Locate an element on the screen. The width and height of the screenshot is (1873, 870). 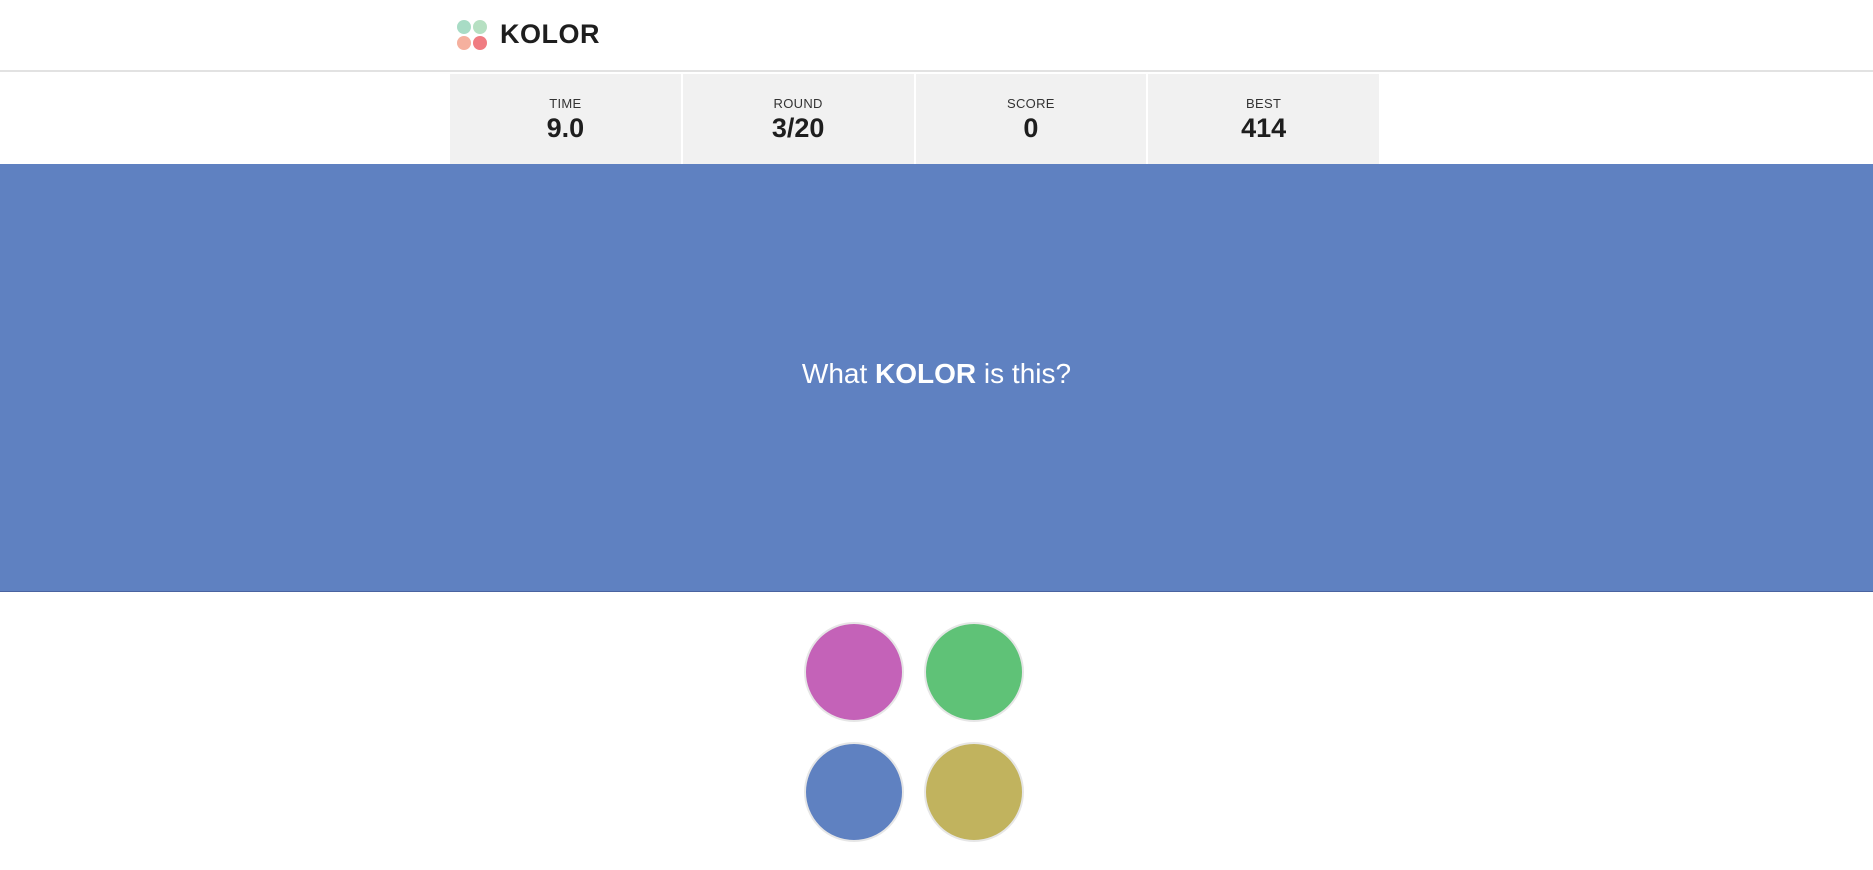
color-choice-green is located at coordinates (974, 672).